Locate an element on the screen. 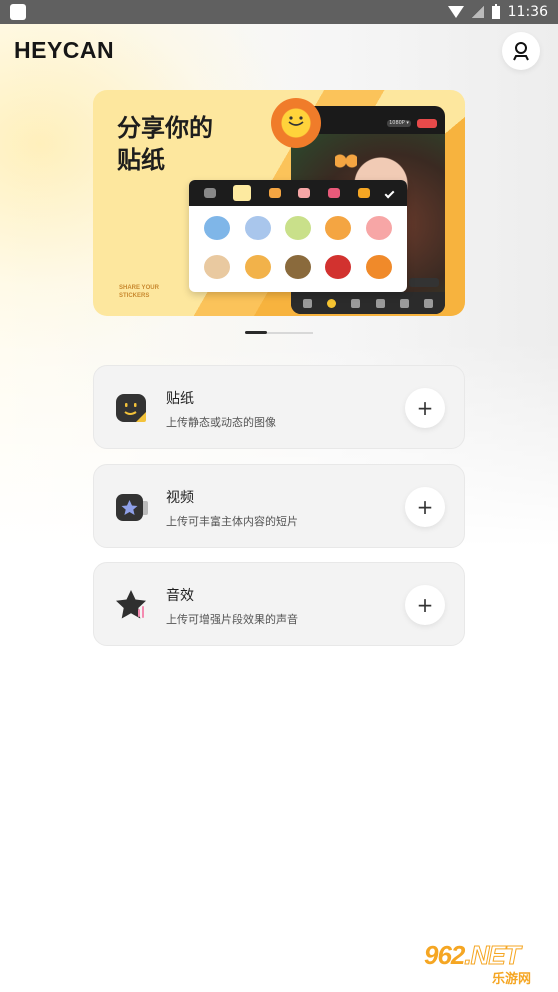 The image size is (558, 992). heart-tab-icon is located at coordinates (304, 193).